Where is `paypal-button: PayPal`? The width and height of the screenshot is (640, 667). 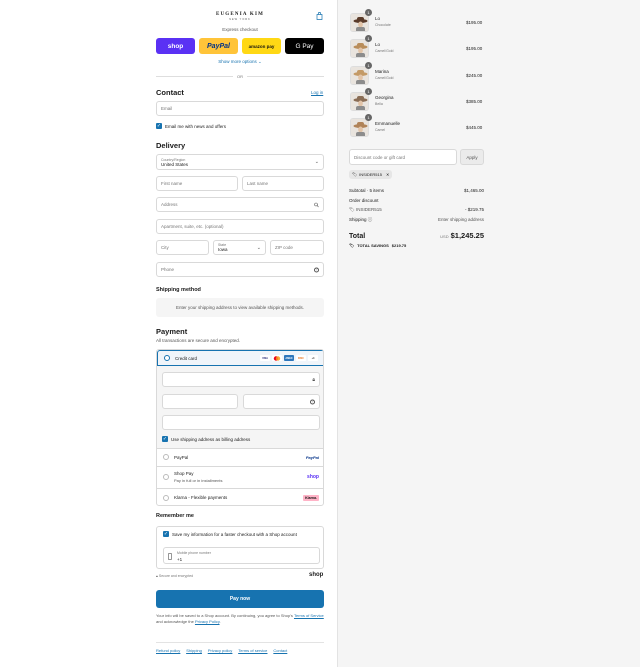
paypal-button: PayPal is located at coordinates (218, 46).